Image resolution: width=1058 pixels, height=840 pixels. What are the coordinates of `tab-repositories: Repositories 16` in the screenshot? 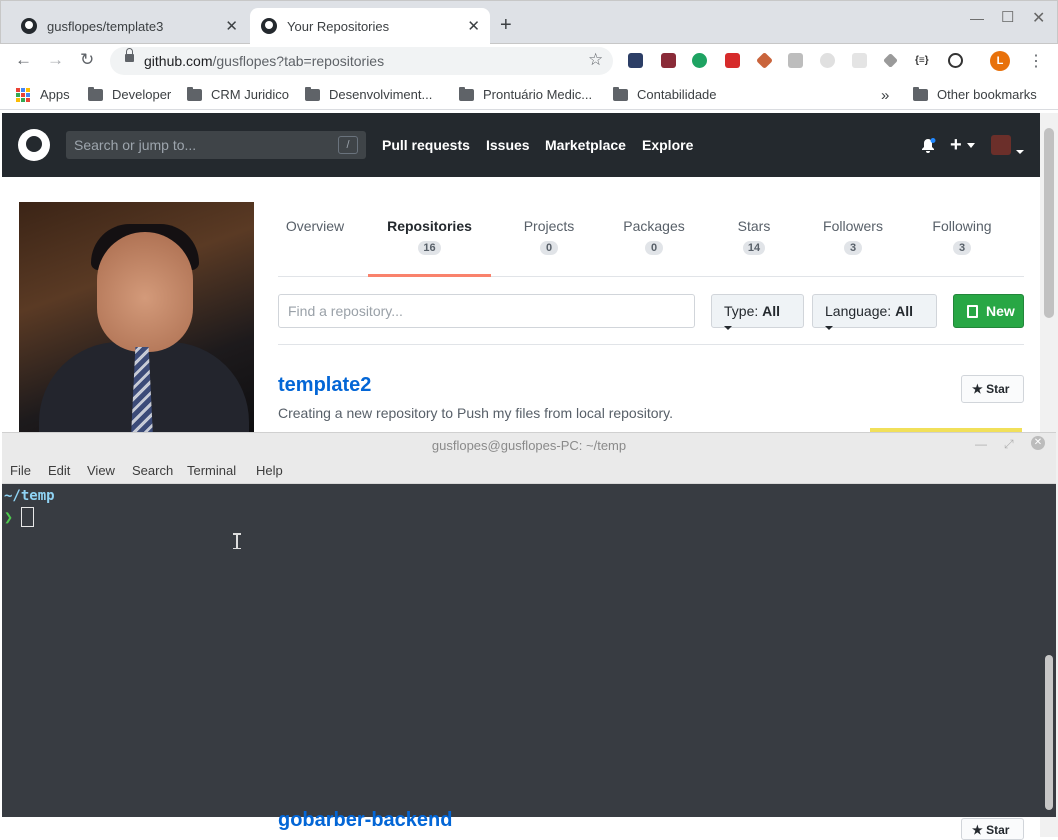 It's located at (429, 236).